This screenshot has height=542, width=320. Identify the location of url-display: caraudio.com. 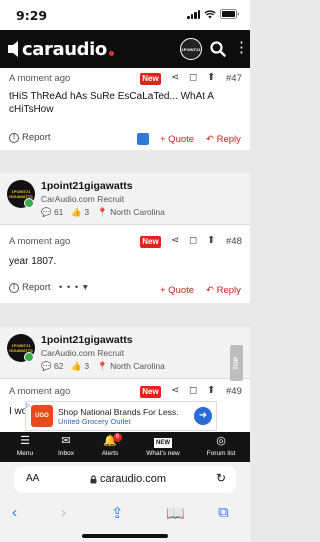
(128, 479).